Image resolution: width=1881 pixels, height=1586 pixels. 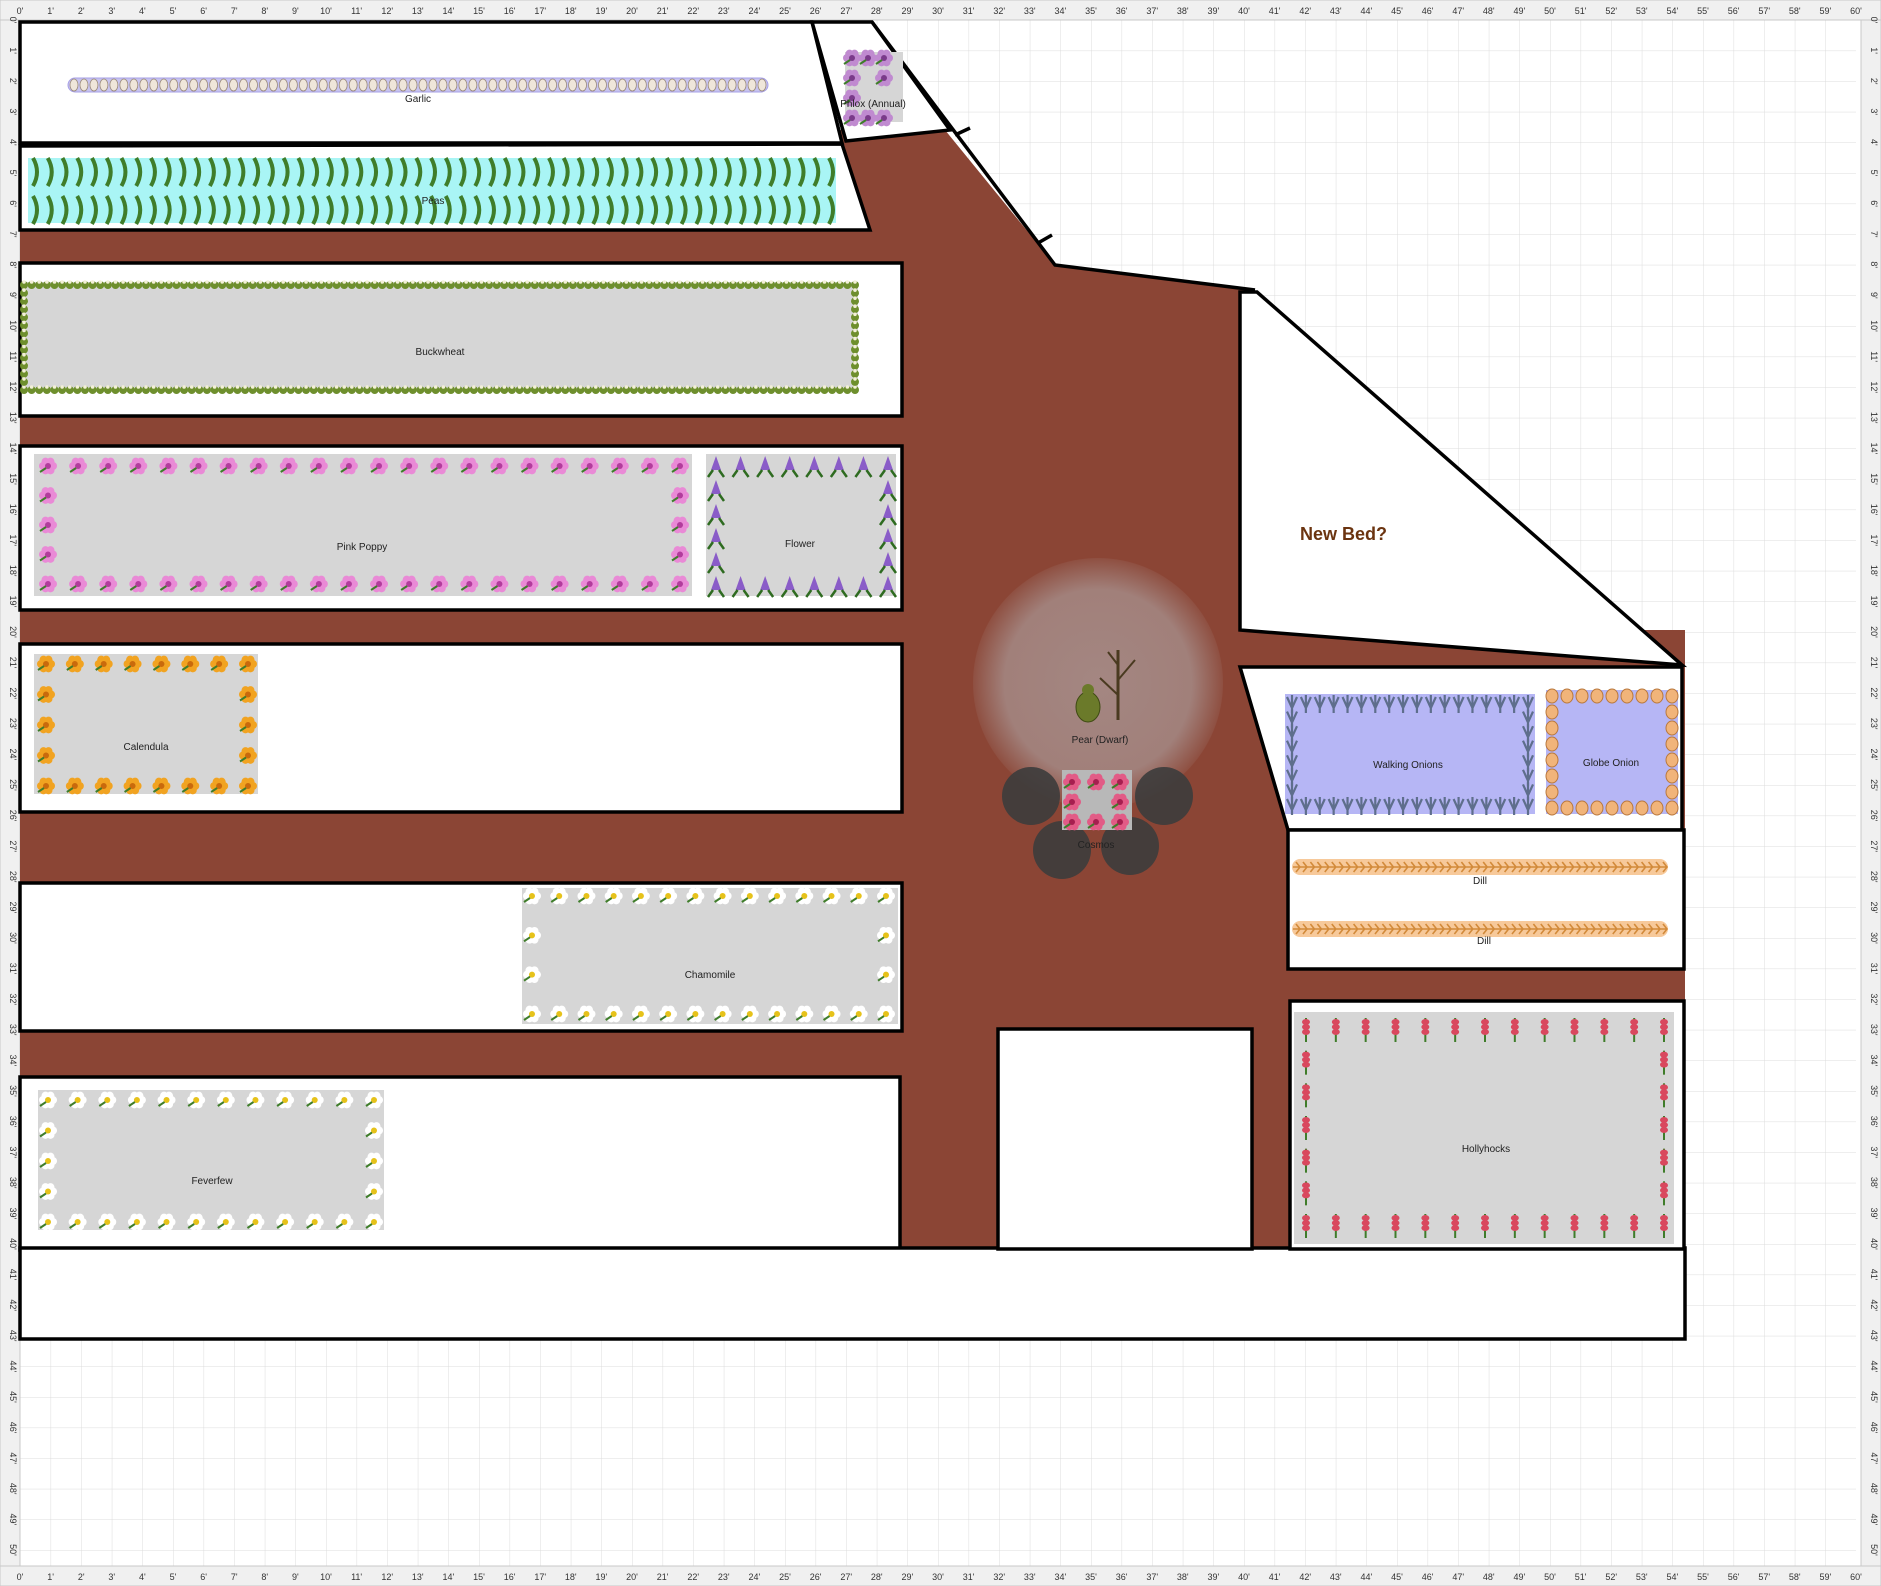 I want to click on ruler-label: 5', so click(x=13, y=173).